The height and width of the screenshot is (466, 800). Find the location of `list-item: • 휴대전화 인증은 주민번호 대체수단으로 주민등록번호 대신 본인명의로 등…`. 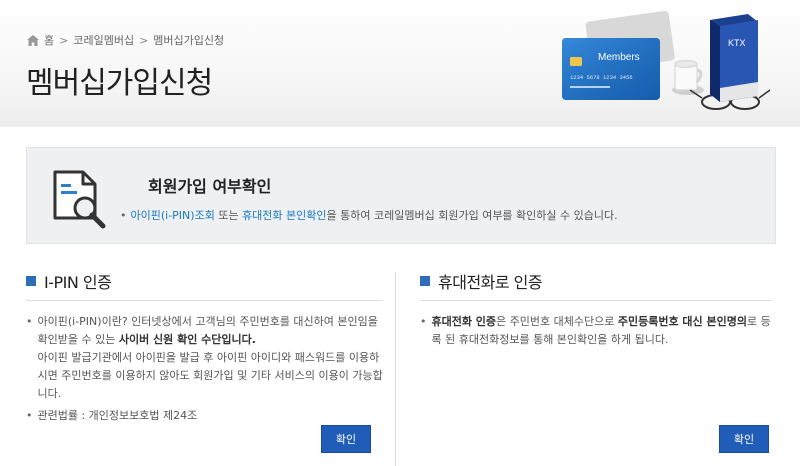

list-item: • 휴대전화 인증은 주민번호 대체수단으로 주민등록번호 대신 본인명의로 등… is located at coordinates (595, 330).